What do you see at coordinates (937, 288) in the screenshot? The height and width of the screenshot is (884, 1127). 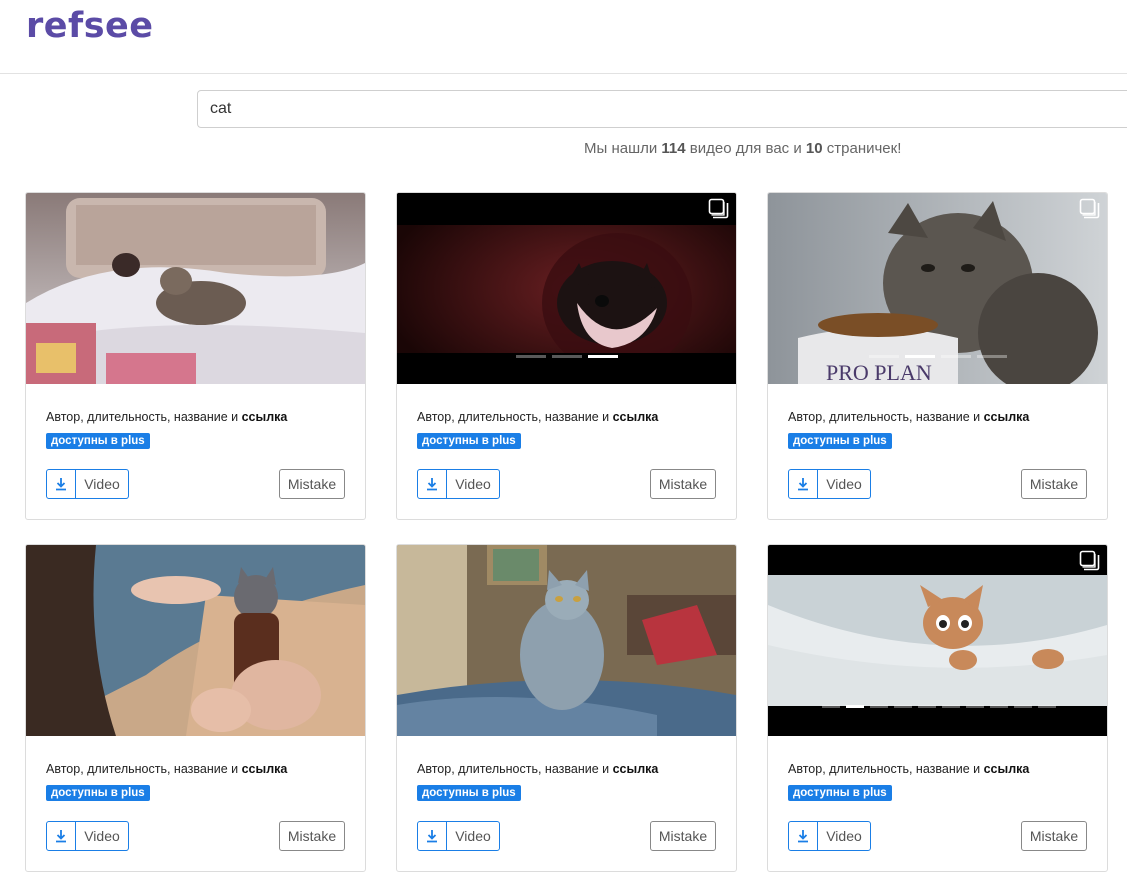 I see `video-thumbnail: PRO PLAN` at bounding box center [937, 288].